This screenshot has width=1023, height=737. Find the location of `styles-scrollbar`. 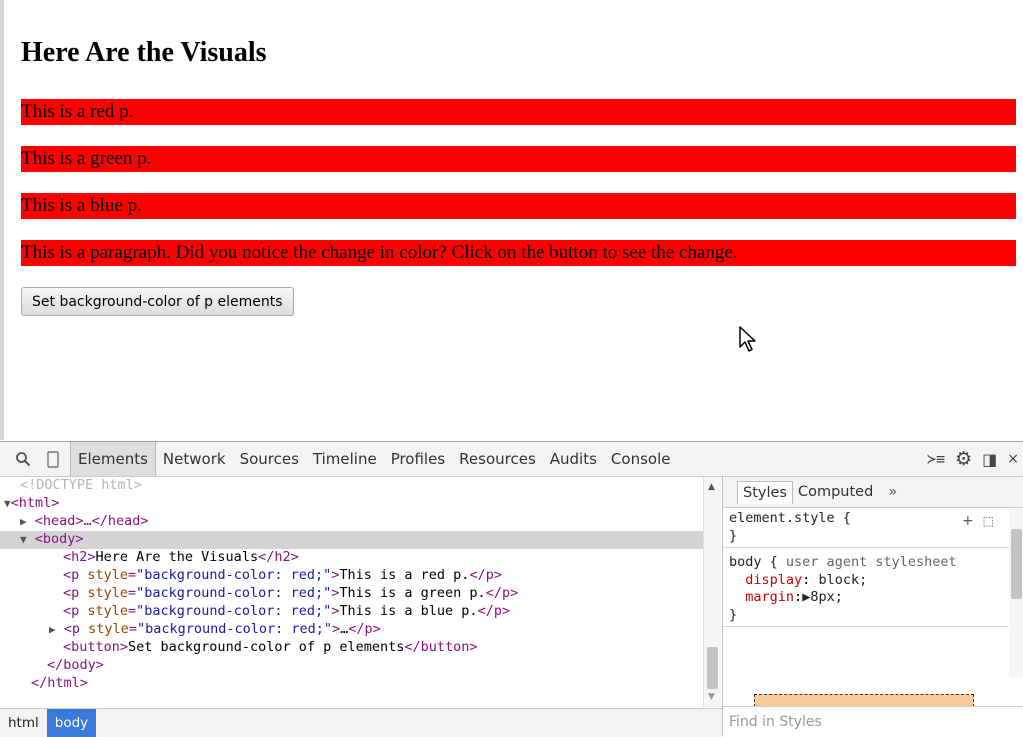

styles-scrollbar is located at coordinates (1016, 593).